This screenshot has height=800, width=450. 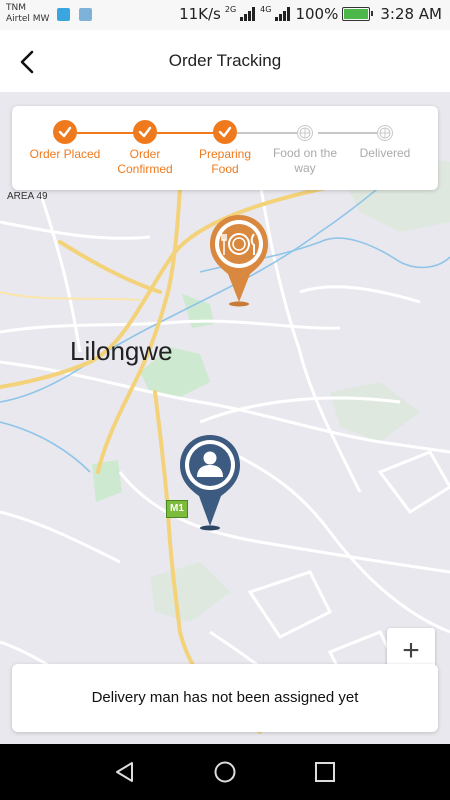 I want to click on network-type-1: 2G, so click(x=230, y=9).